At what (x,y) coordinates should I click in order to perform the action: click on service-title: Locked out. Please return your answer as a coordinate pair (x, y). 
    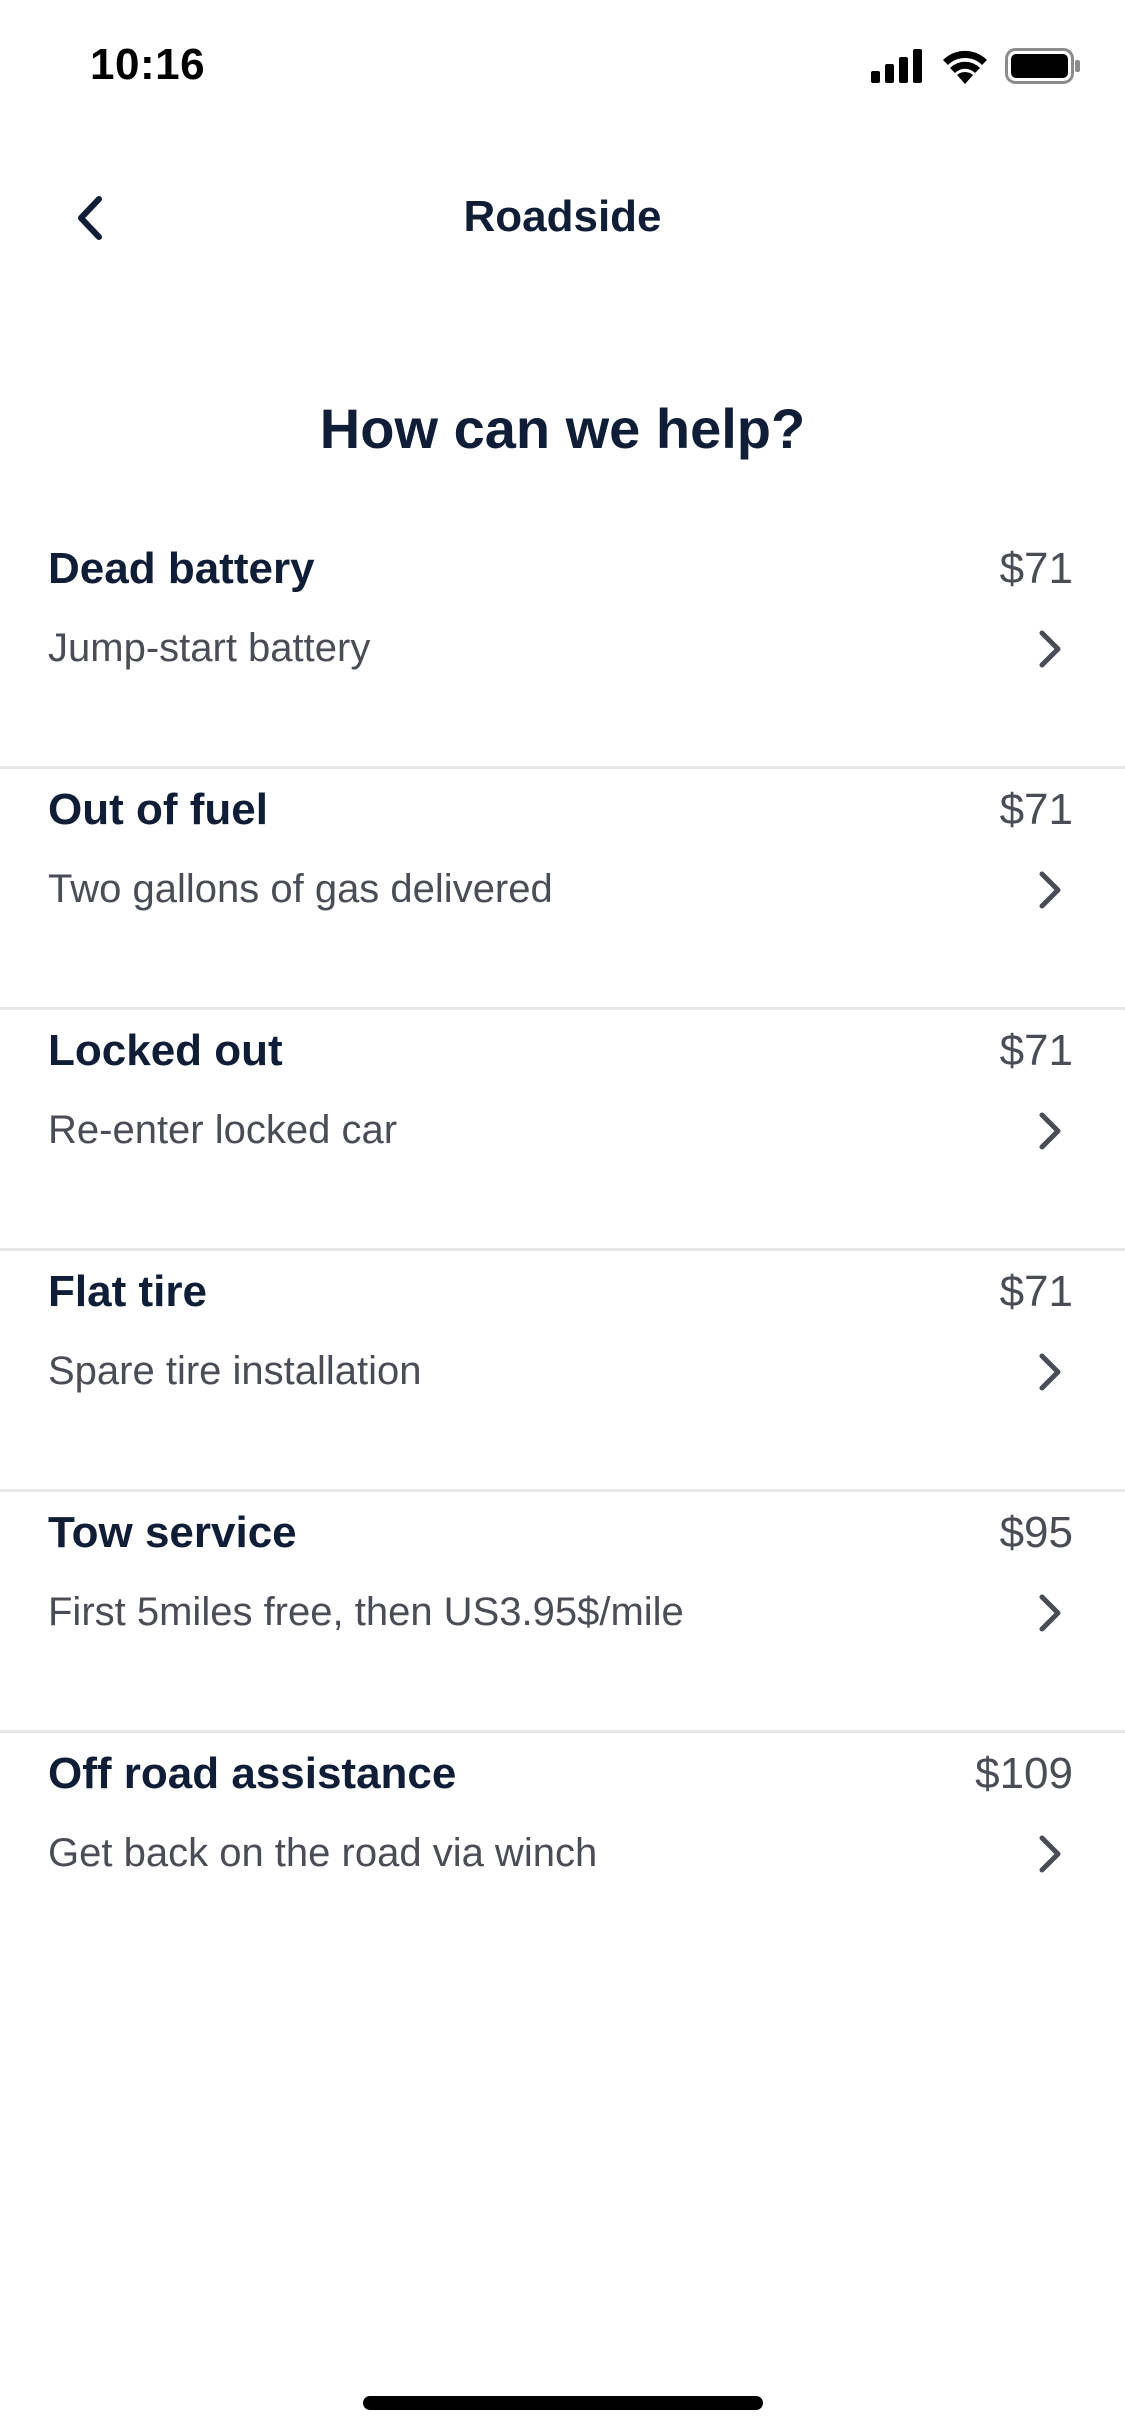
    Looking at the image, I should click on (165, 1050).